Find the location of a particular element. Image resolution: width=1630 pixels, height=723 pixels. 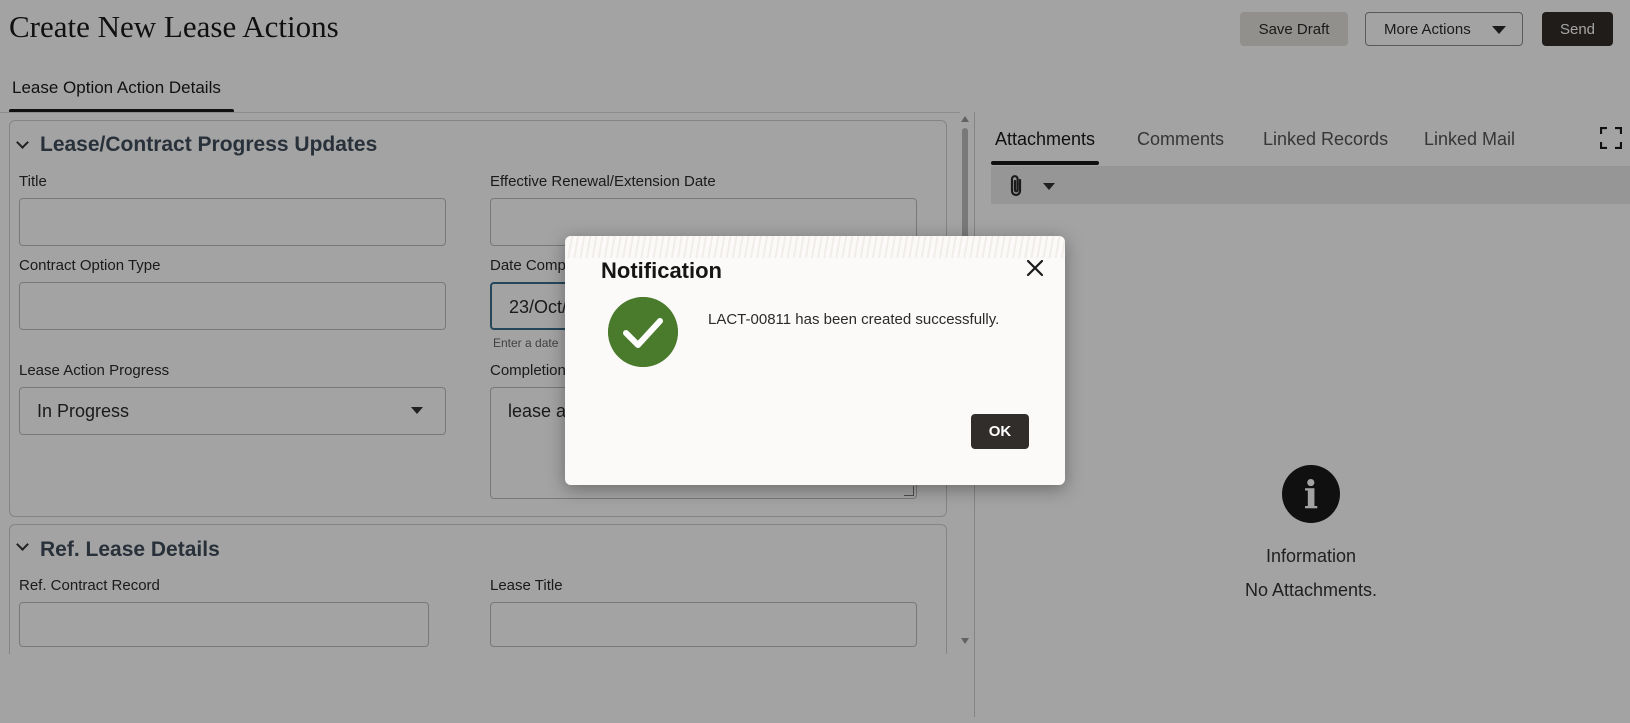

ok-button: OK is located at coordinates (1000, 431).